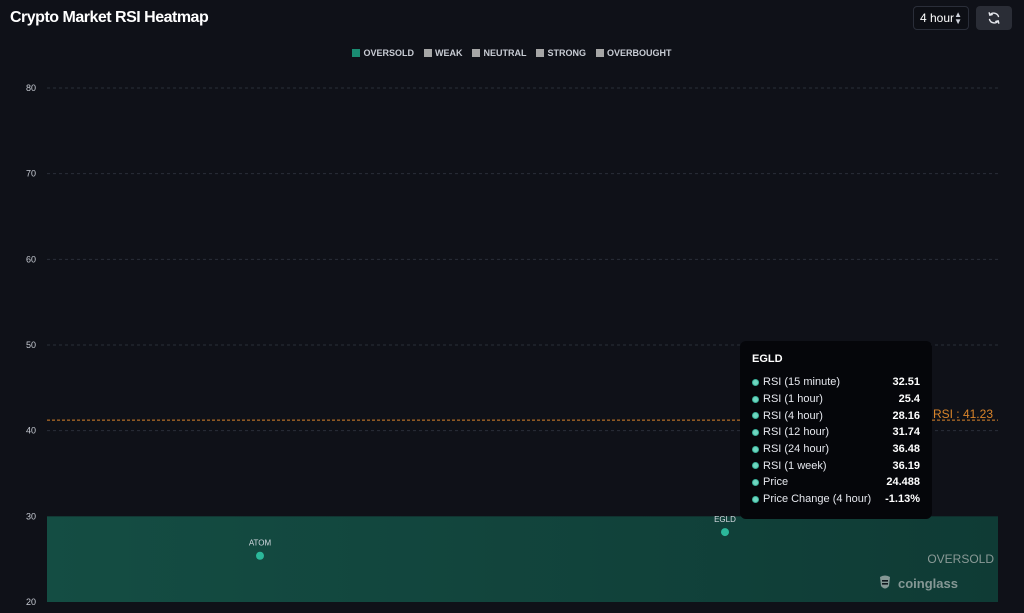 Image resolution: width=1024 pixels, height=613 pixels. What do you see at coordinates (31, 431) in the screenshot?
I see `y-tick-label: 40` at bounding box center [31, 431].